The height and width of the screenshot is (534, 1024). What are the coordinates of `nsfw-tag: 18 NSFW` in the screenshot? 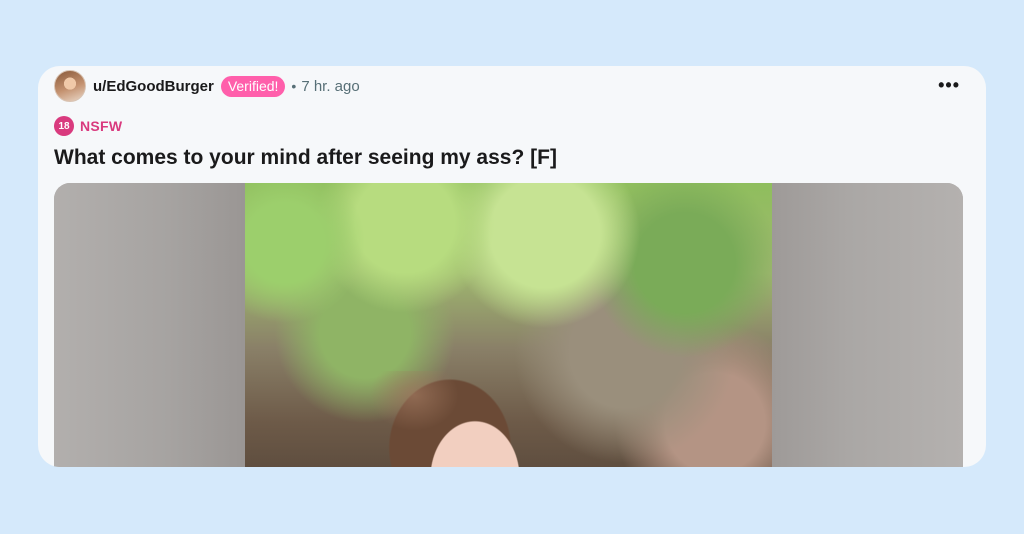 It's located at (88, 126).